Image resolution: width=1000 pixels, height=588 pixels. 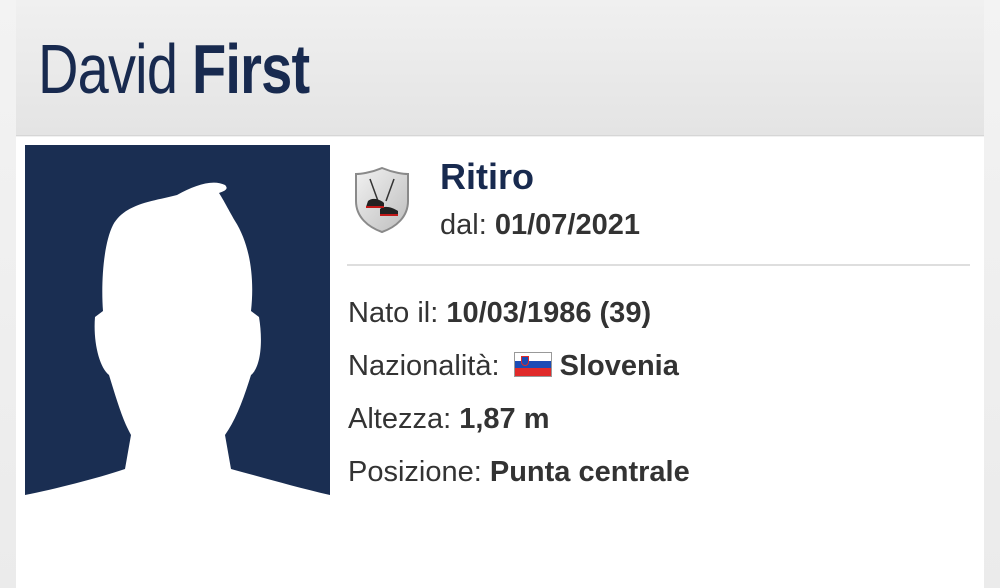 What do you see at coordinates (250, 69) in the screenshot?
I see `player-last-name: First` at bounding box center [250, 69].